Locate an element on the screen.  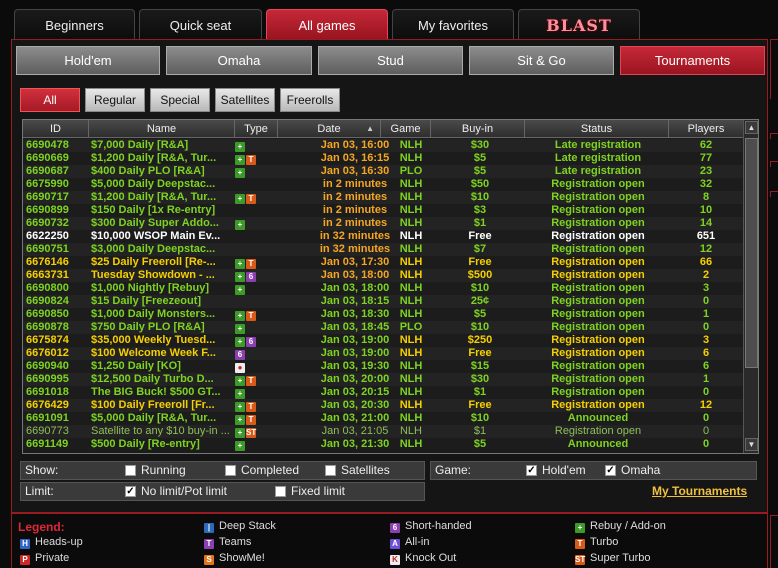
checkbox-completed is located at coordinates (230, 470).